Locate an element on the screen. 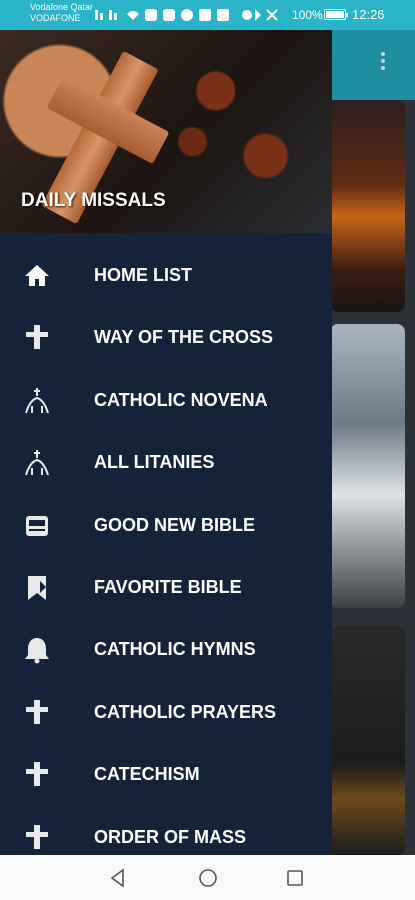 The image size is (415, 900). notification-icons is located at coordinates (186, 15).